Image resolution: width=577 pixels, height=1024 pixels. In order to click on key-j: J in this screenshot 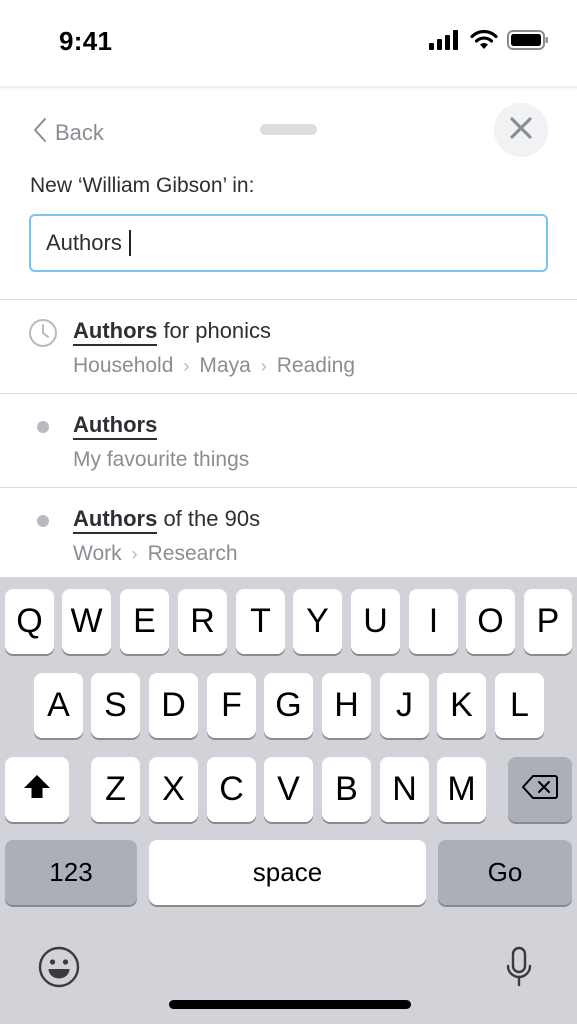, I will do `click(404, 705)`.